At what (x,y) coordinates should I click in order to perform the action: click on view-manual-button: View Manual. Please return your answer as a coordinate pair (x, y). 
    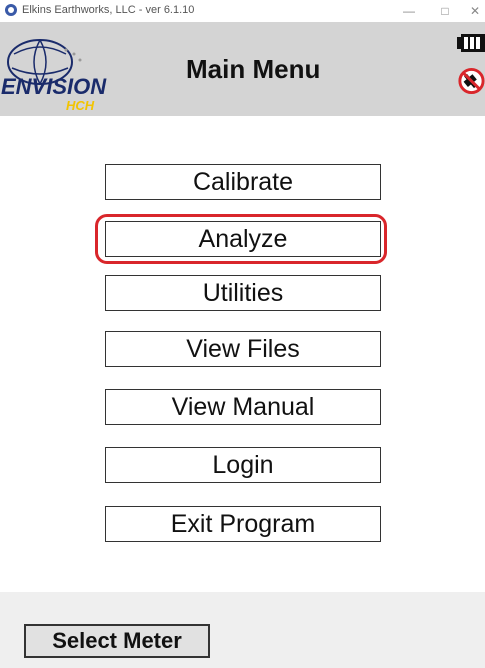
    Looking at the image, I should click on (243, 407).